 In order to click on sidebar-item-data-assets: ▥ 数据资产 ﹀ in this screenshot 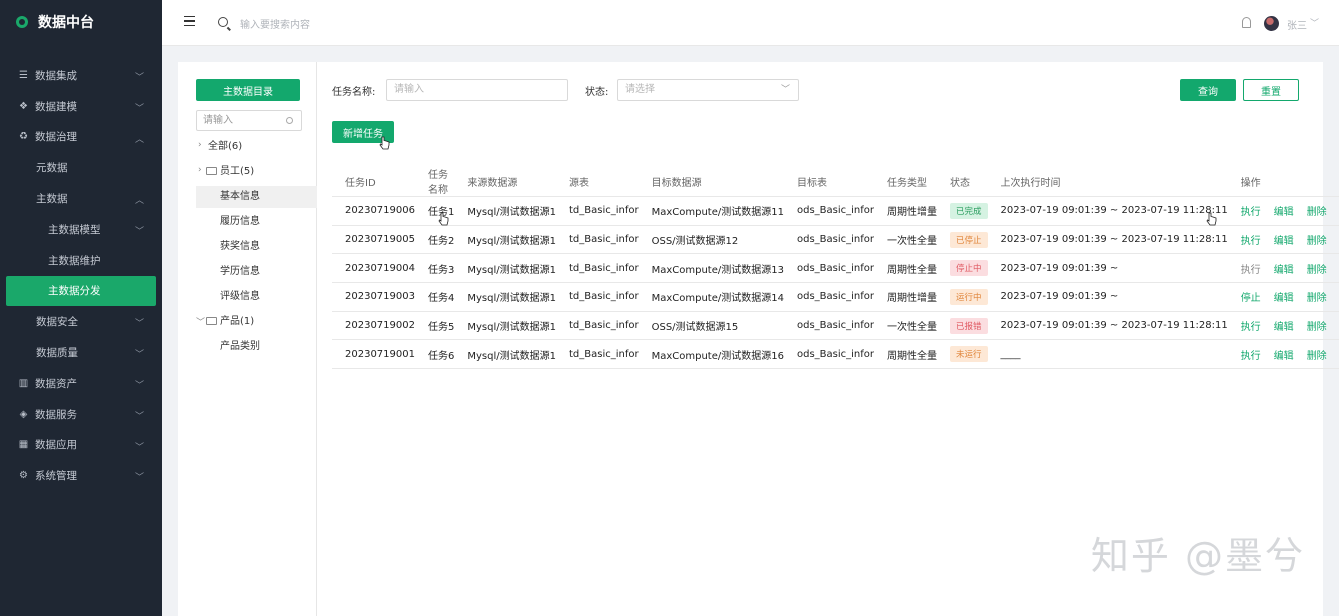, I will do `click(81, 383)`.